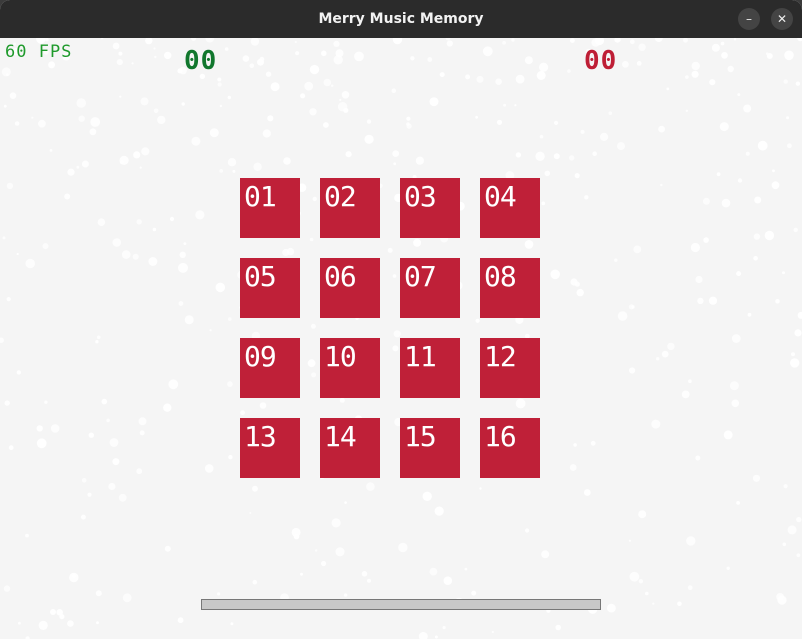  What do you see at coordinates (270, 368) in the screenshot?
I see `memory-card: 09` at bounding box center [270, 368].